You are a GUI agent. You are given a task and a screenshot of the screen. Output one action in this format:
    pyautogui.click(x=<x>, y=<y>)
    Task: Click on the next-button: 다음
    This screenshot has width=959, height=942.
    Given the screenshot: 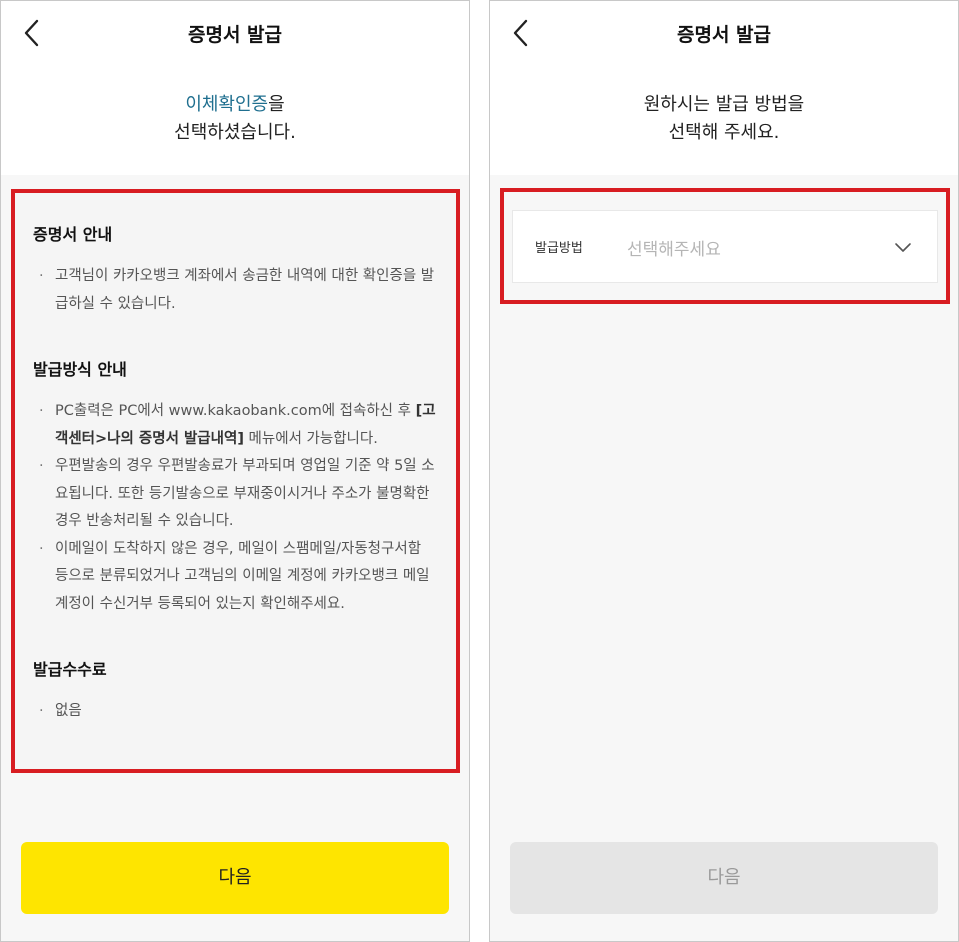 What is the action you would take?
    pyautogui.click(x=235, y=878)
    